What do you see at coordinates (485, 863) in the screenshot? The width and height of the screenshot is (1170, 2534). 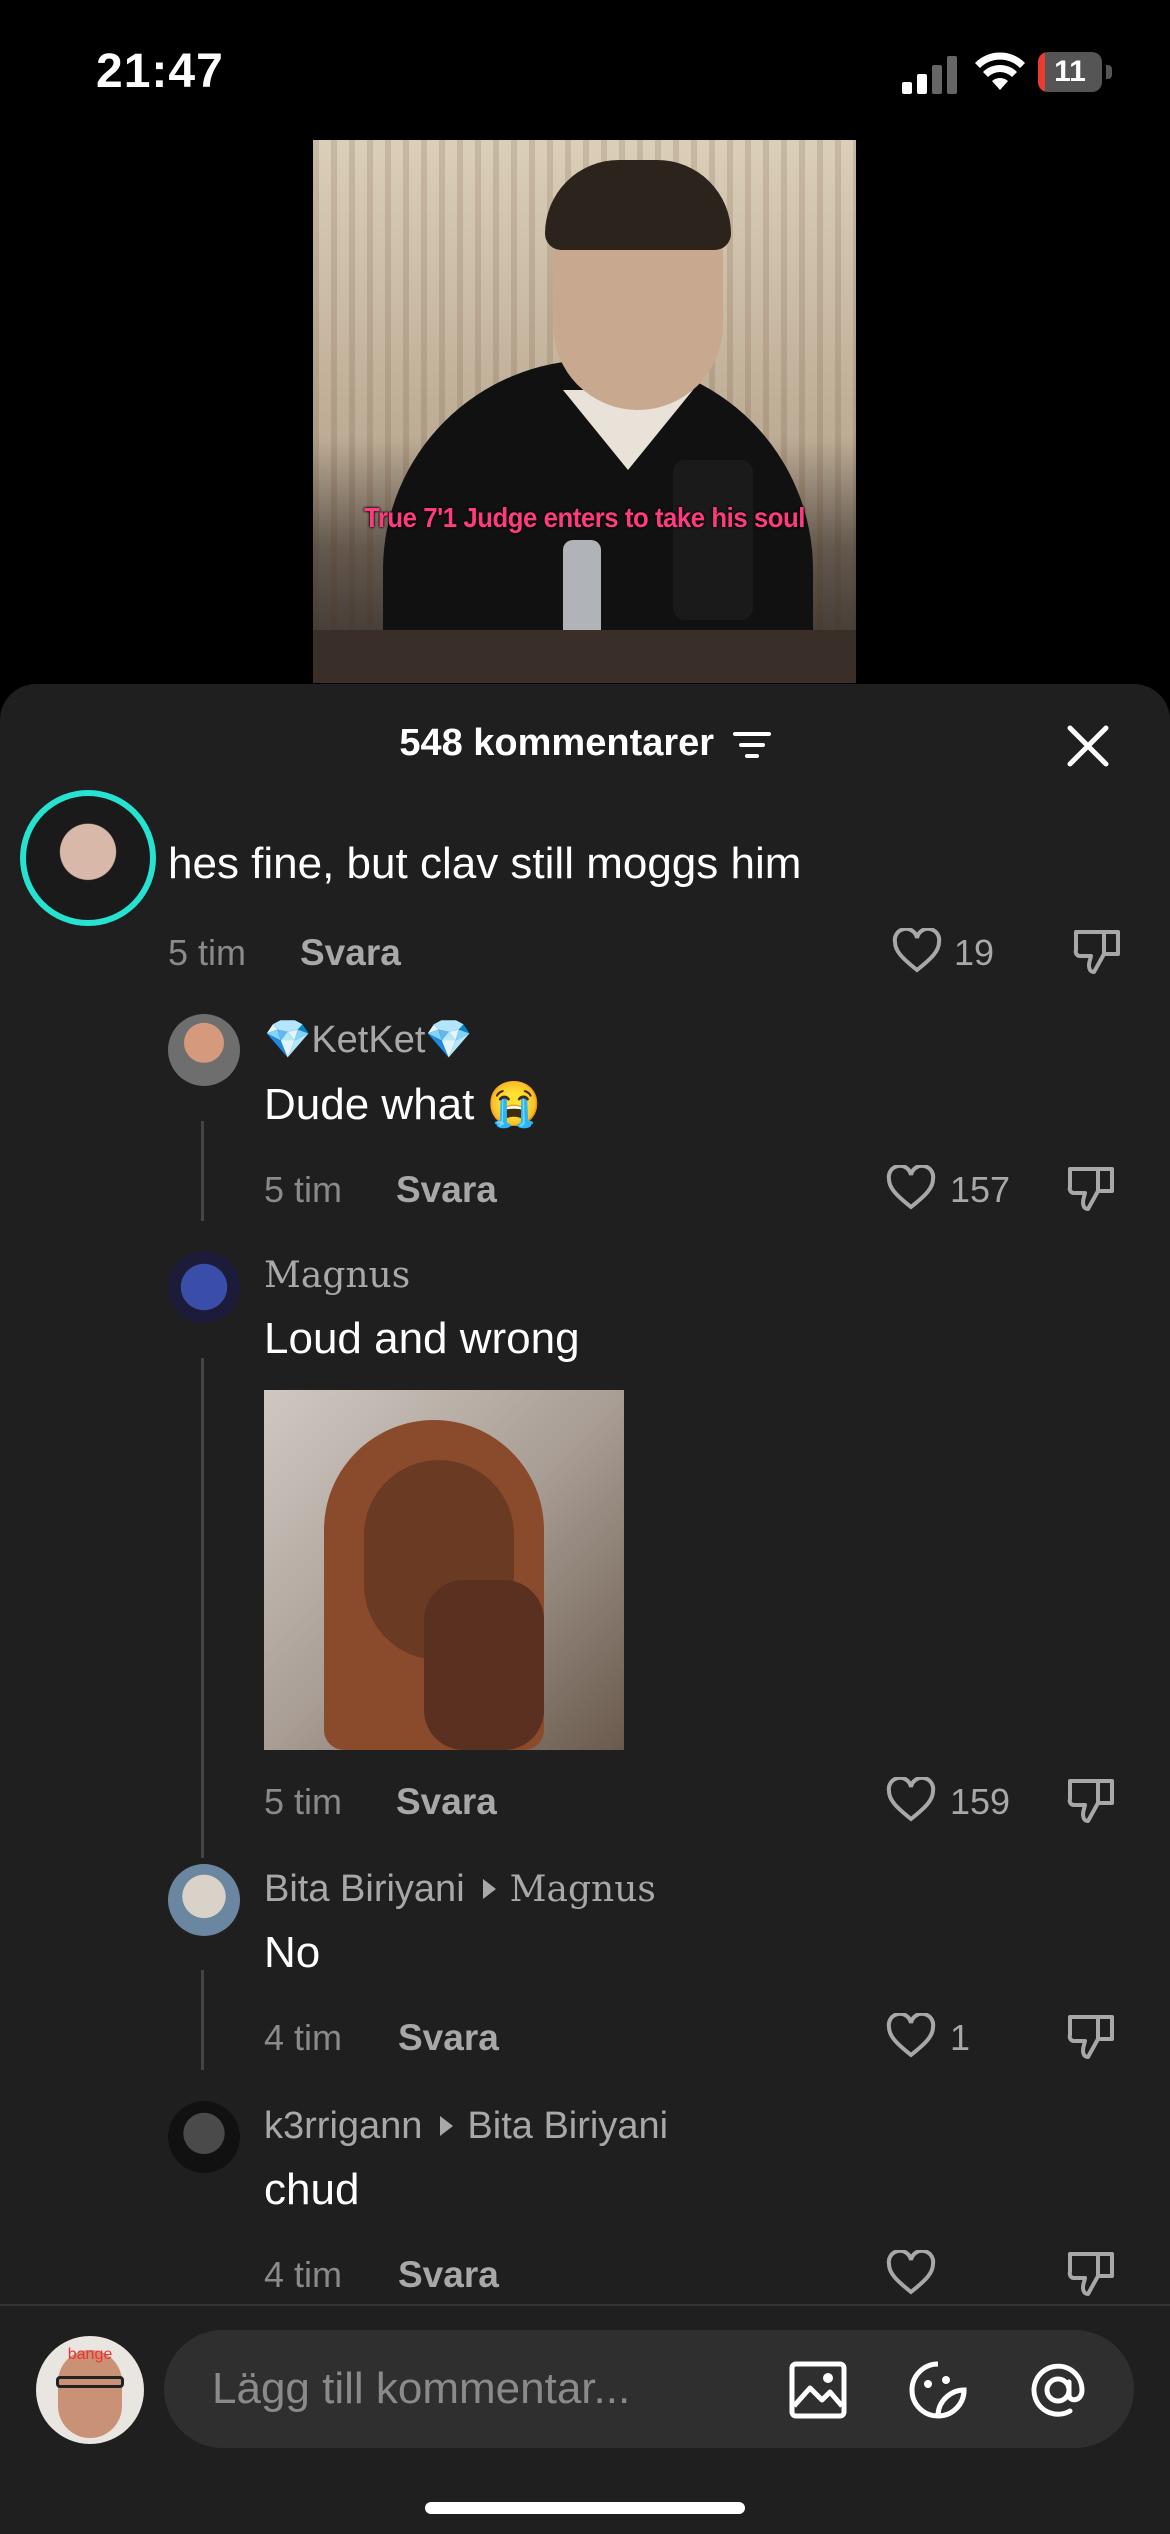 I see `comment-text: hes fine, but clav still moggs him` at bounding box center [485, 863].